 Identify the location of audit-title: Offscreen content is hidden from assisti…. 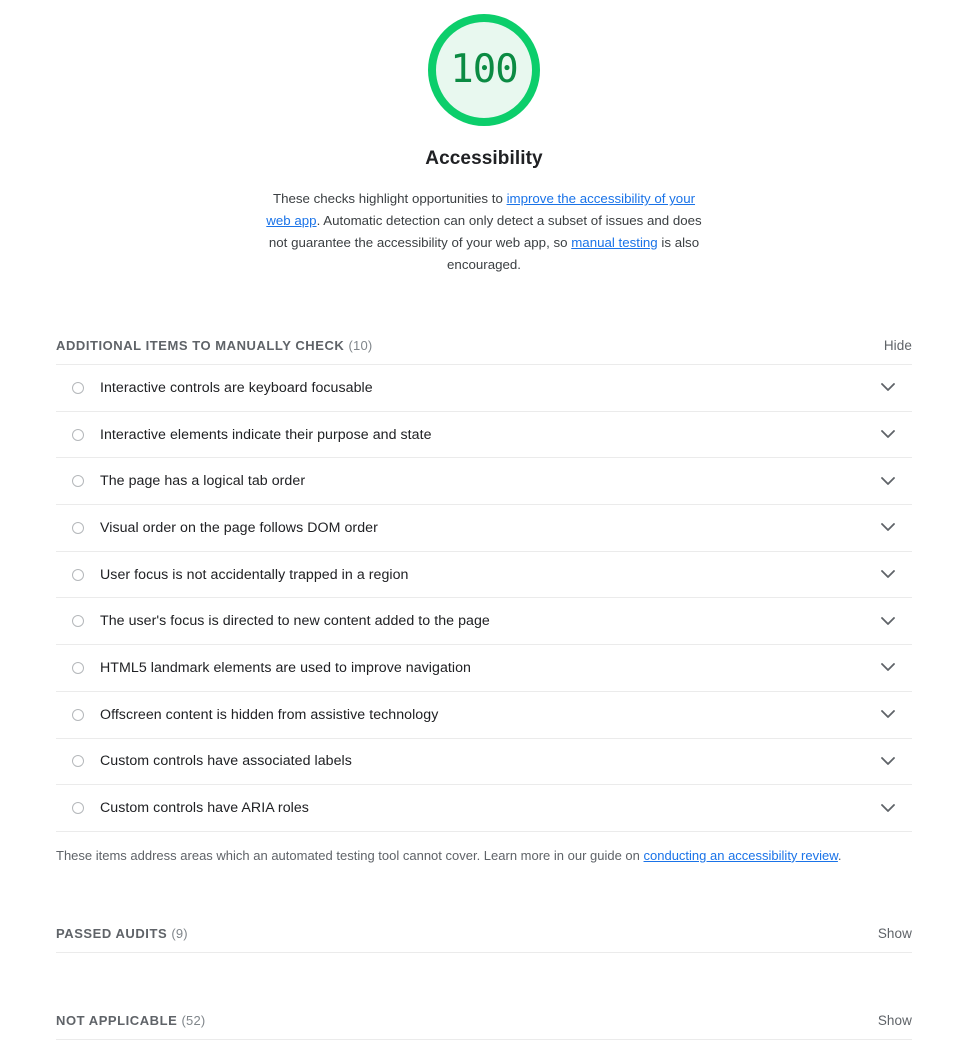
(269, 714).